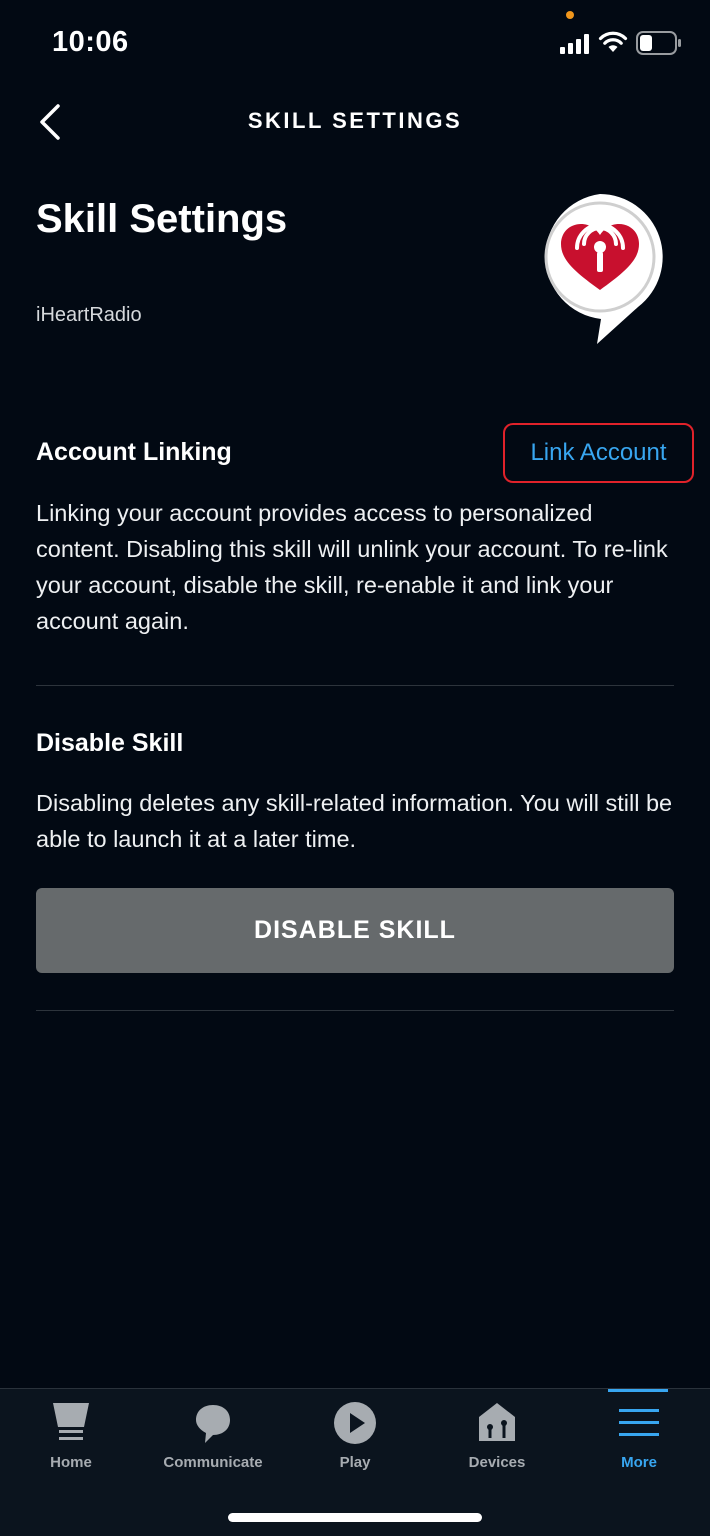 Image resolution: width=710 pixels, height=1536 pixels. I want to click on tab-home: Home, so click(71, 1439).